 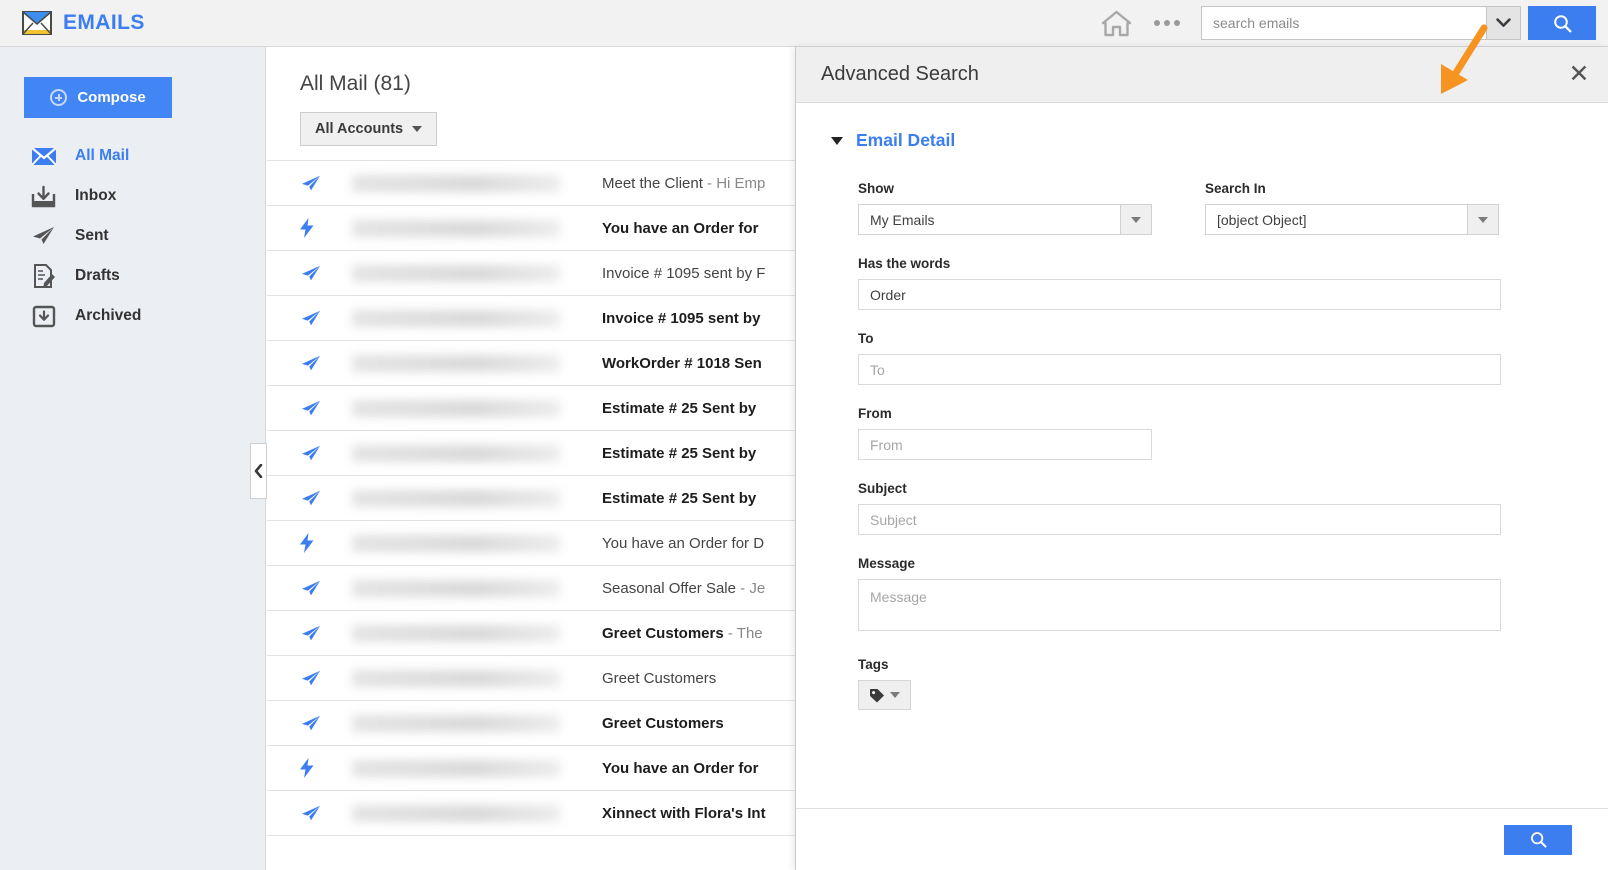 I want to click on tags-label: Tags, so click(x=873, y=664).